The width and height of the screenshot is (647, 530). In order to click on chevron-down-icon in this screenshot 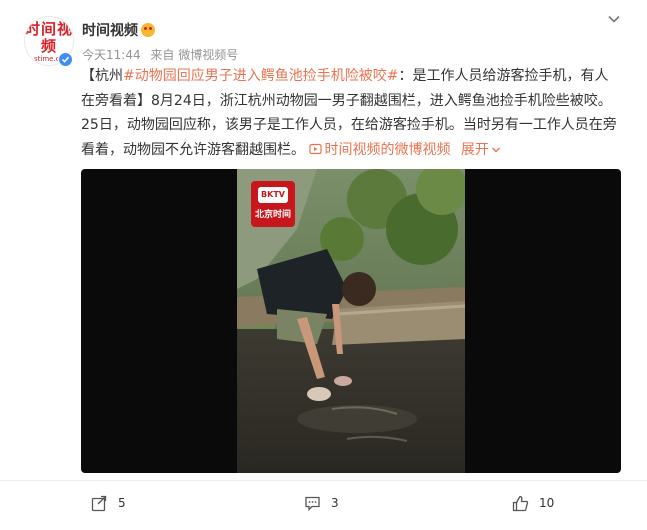, I will do `click(614, 19)`.